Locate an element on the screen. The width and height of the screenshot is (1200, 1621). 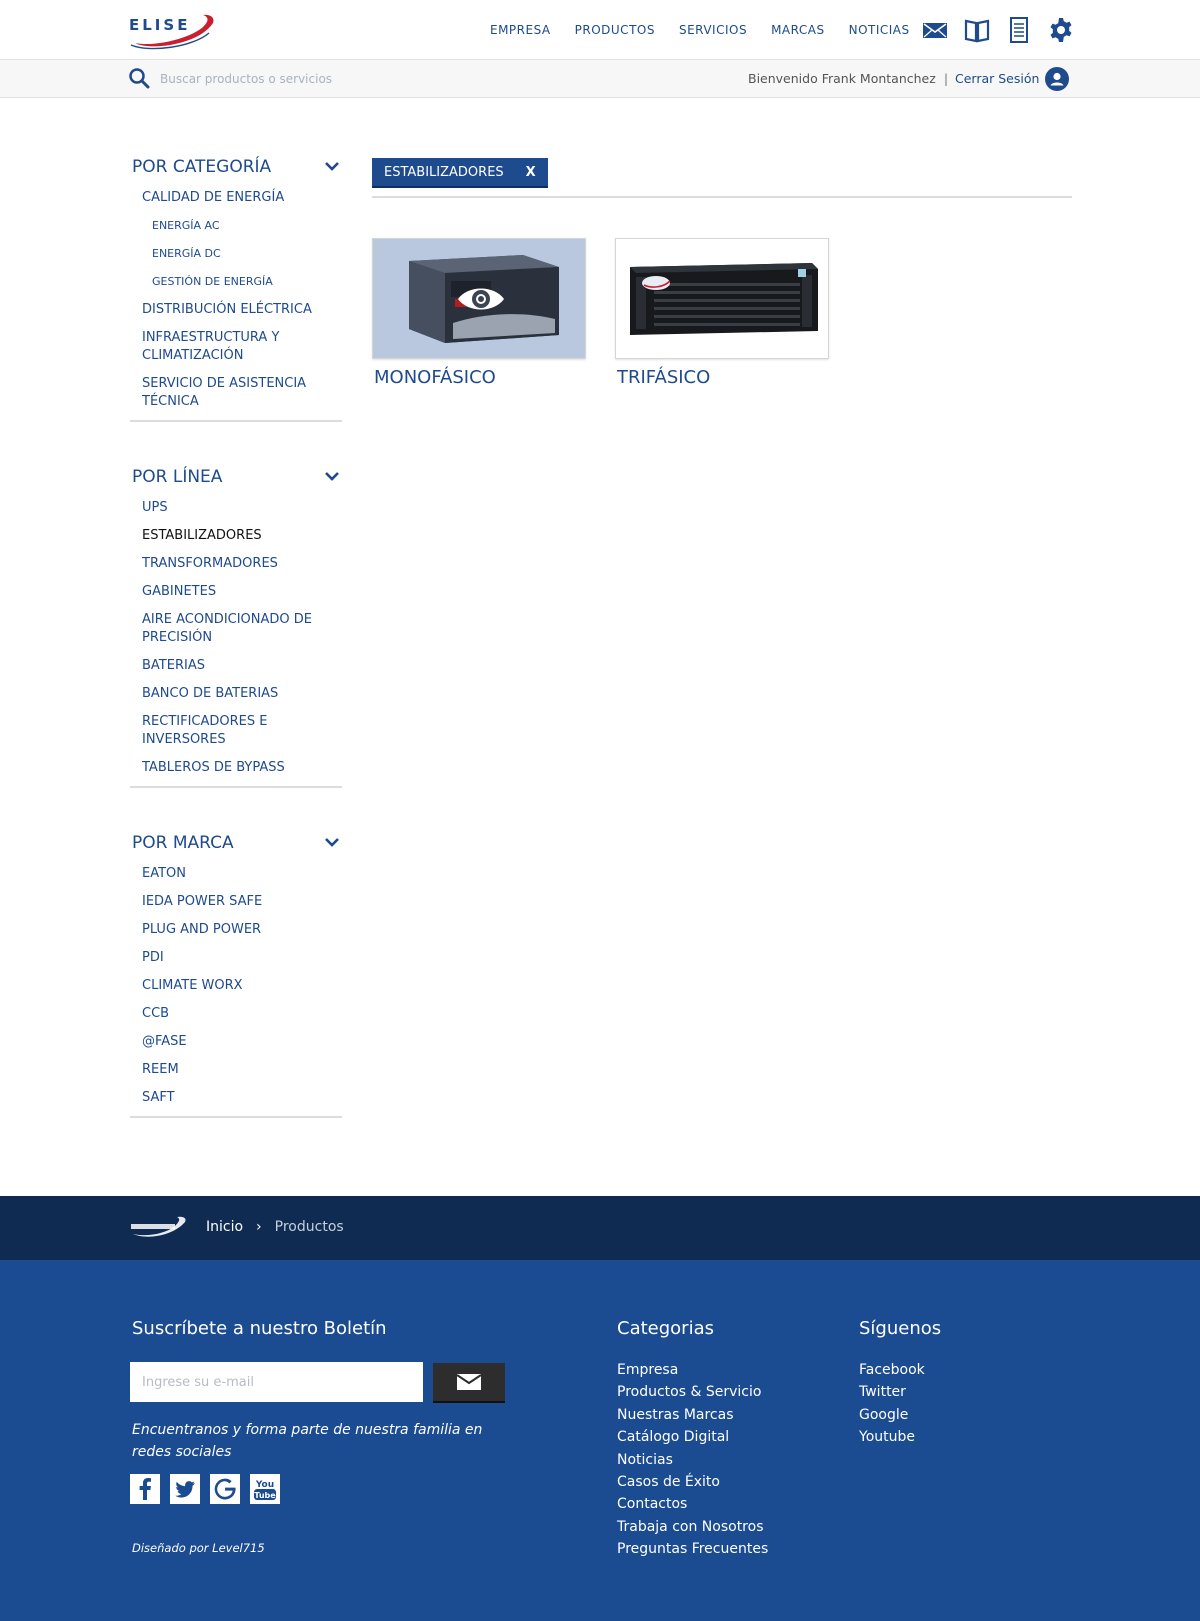
youtube-icon: You Tube is located at coordinates (265, 1489).